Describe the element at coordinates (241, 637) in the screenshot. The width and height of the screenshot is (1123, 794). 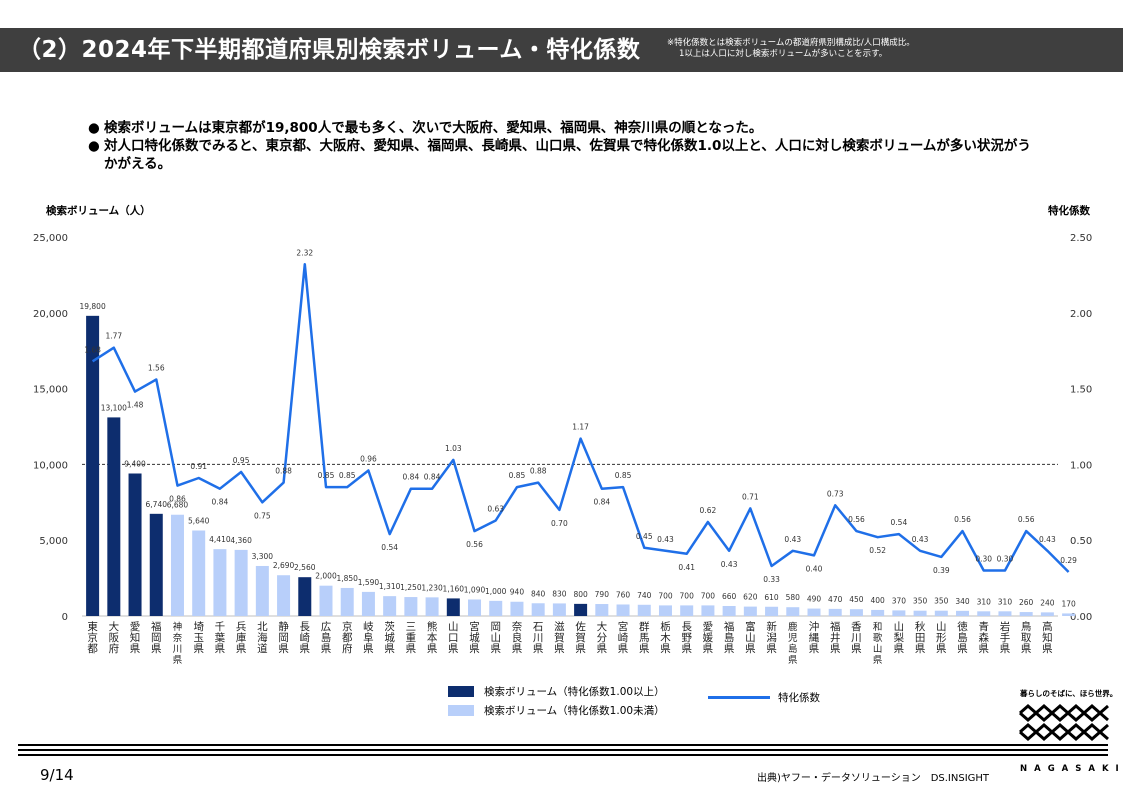
I see `category-label: 兵庫県` at that location.